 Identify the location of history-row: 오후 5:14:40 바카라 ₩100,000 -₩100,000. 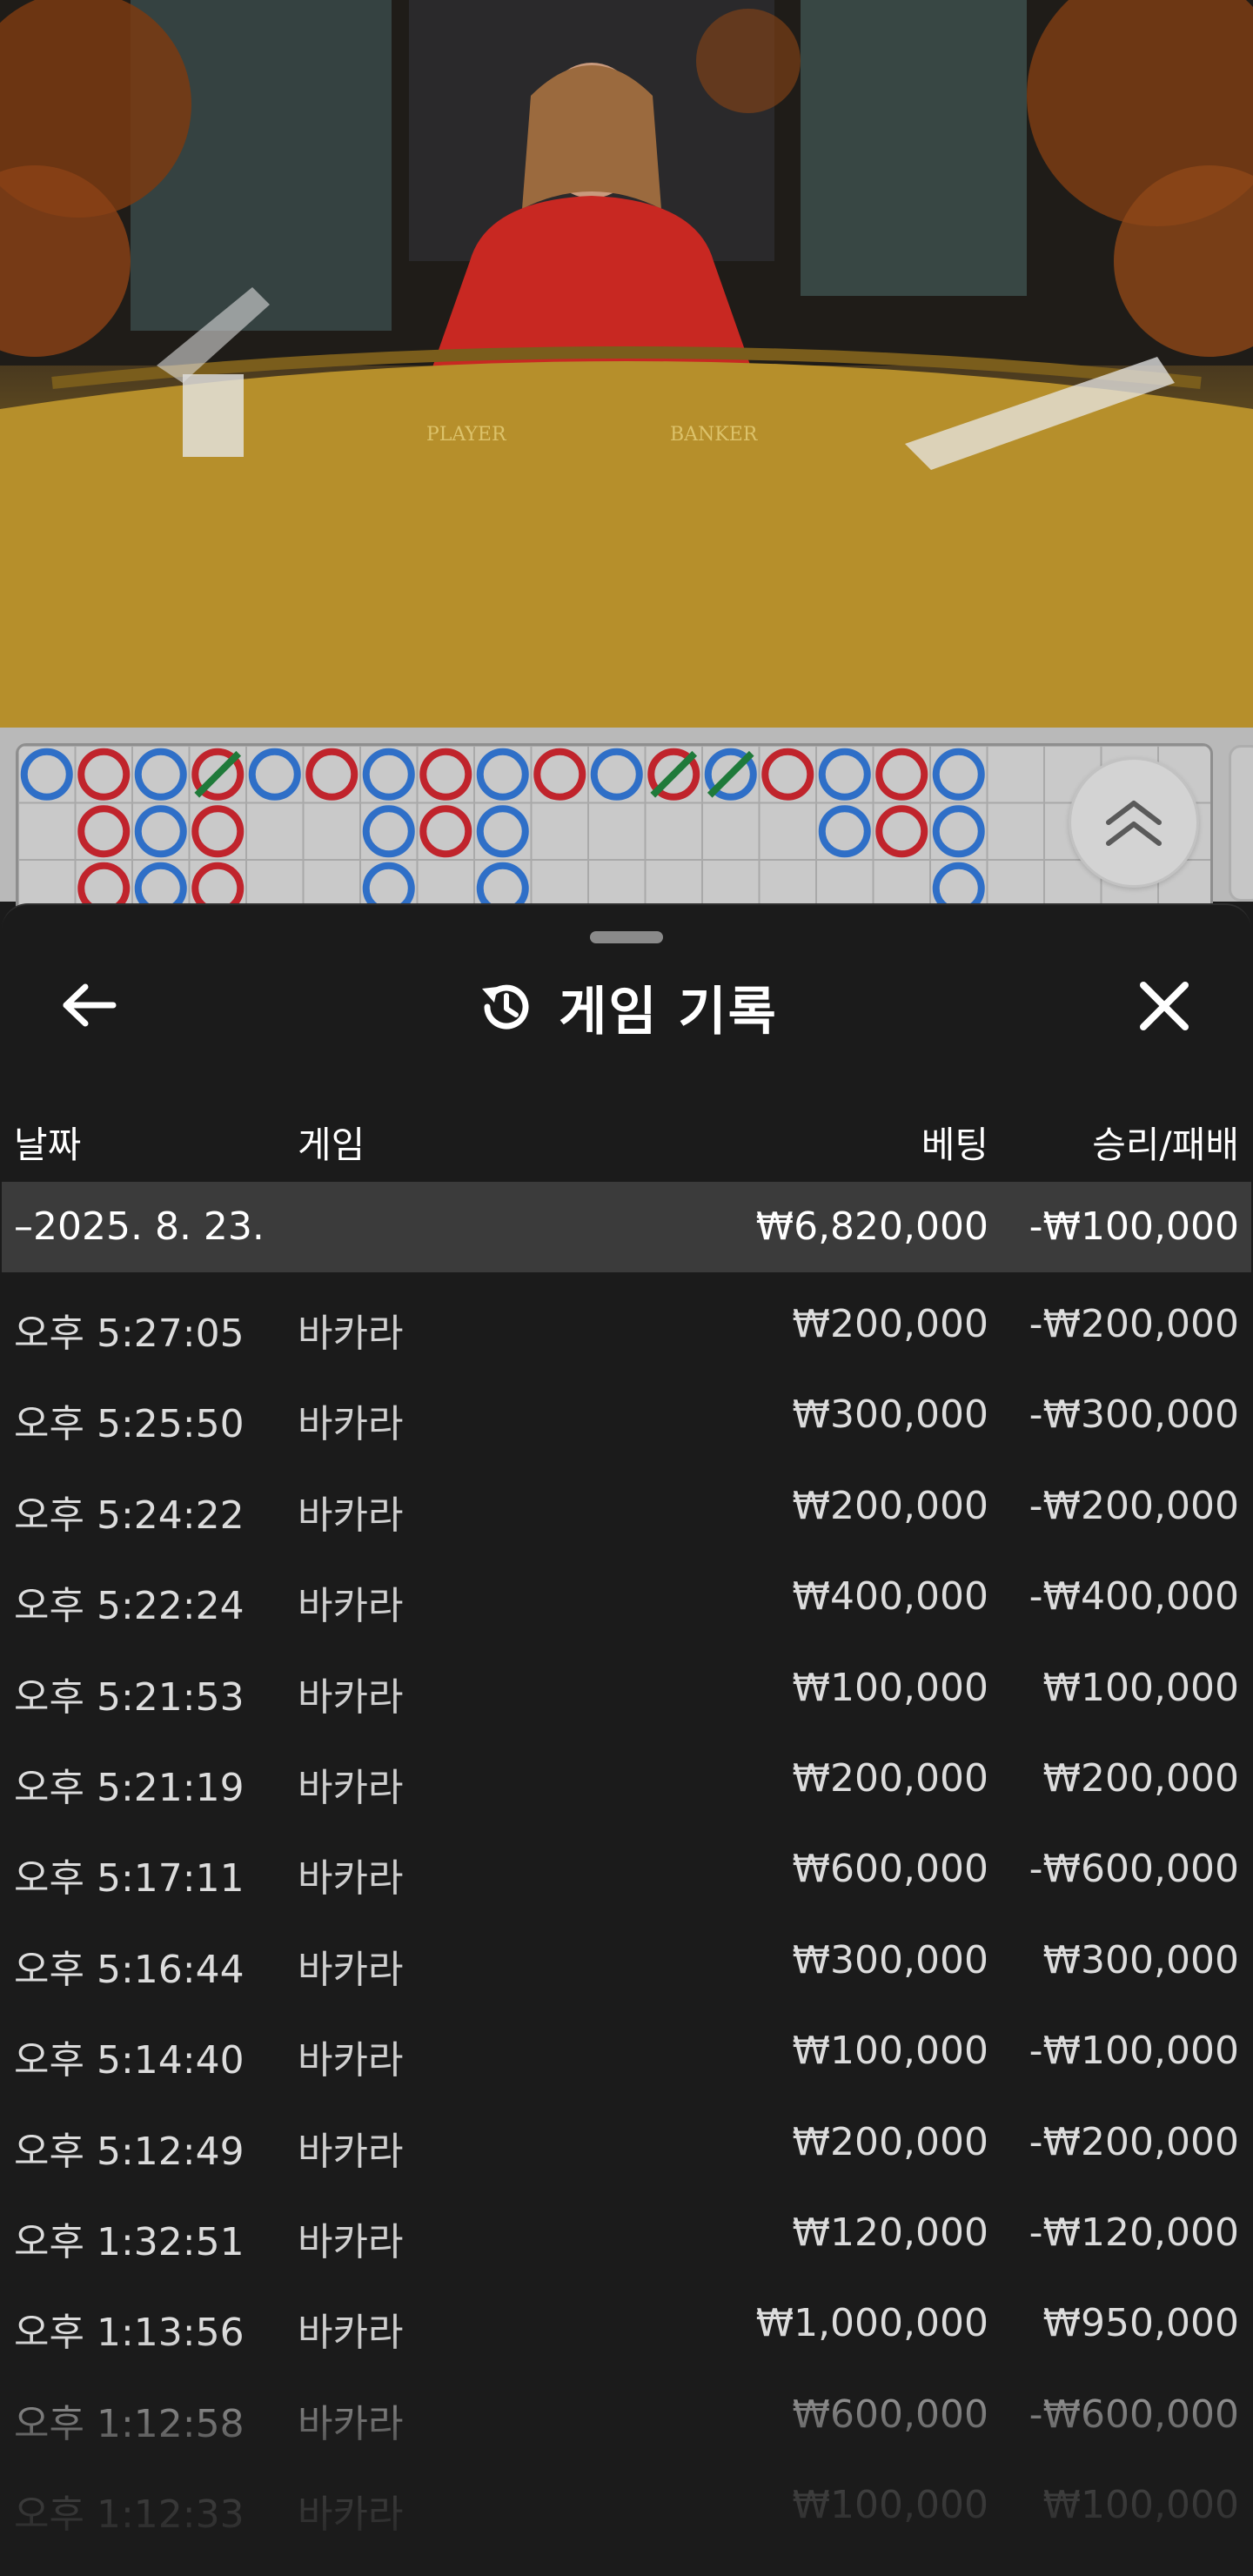
(626, 2046).